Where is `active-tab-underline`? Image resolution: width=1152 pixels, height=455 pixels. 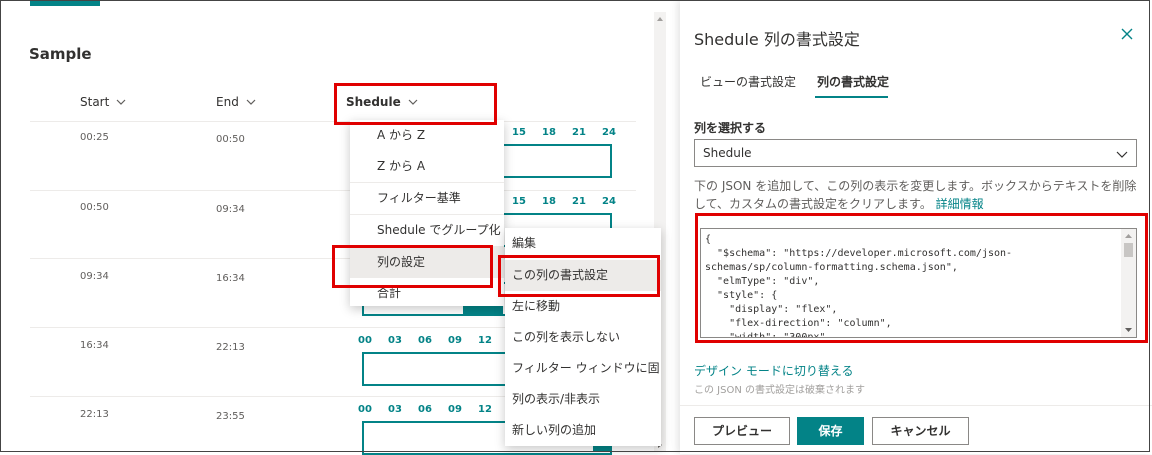
active-tab-underline is located at coordinates (851, 97).